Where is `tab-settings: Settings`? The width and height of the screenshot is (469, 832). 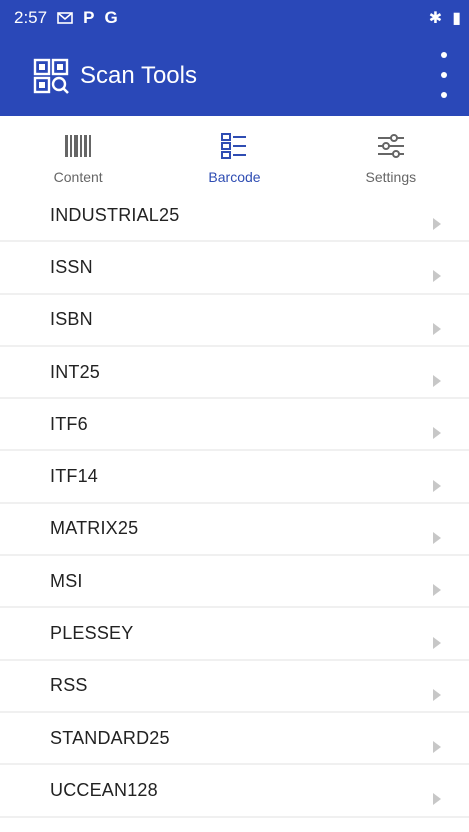 tab-settings: Settings is located at coordinates (391, 157).